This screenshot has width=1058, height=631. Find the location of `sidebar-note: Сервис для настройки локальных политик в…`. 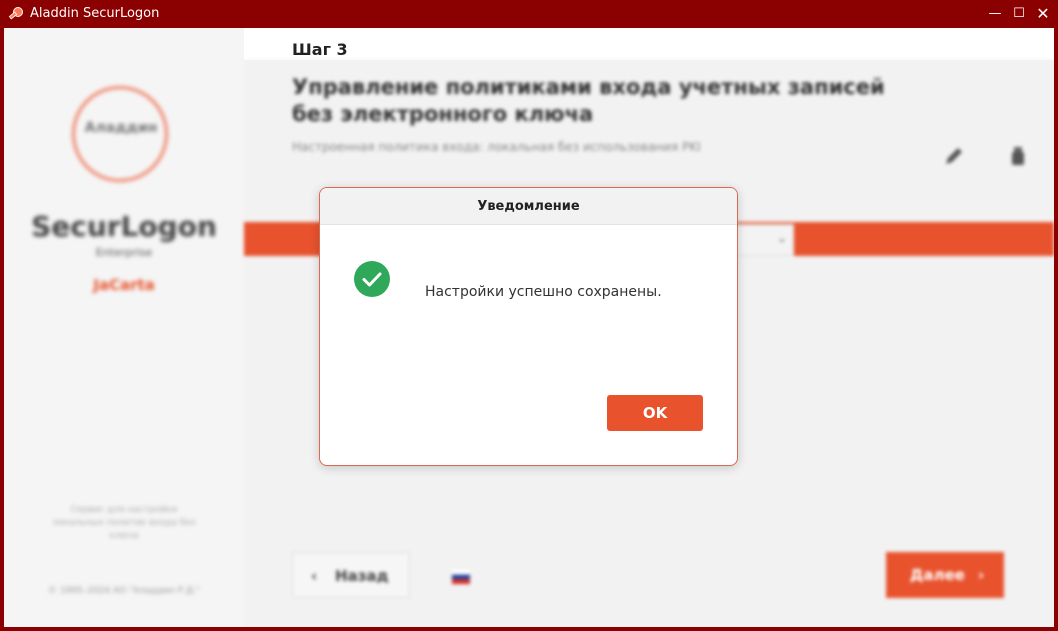

sidebar-note: Сервис для настройки локальных политик в… is located at coordinates (124, 523).